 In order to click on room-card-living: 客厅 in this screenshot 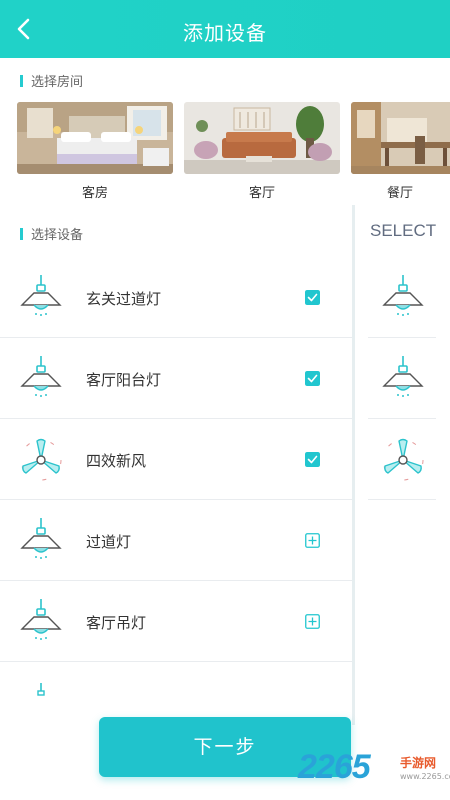, I will do `click(262, 152)`.